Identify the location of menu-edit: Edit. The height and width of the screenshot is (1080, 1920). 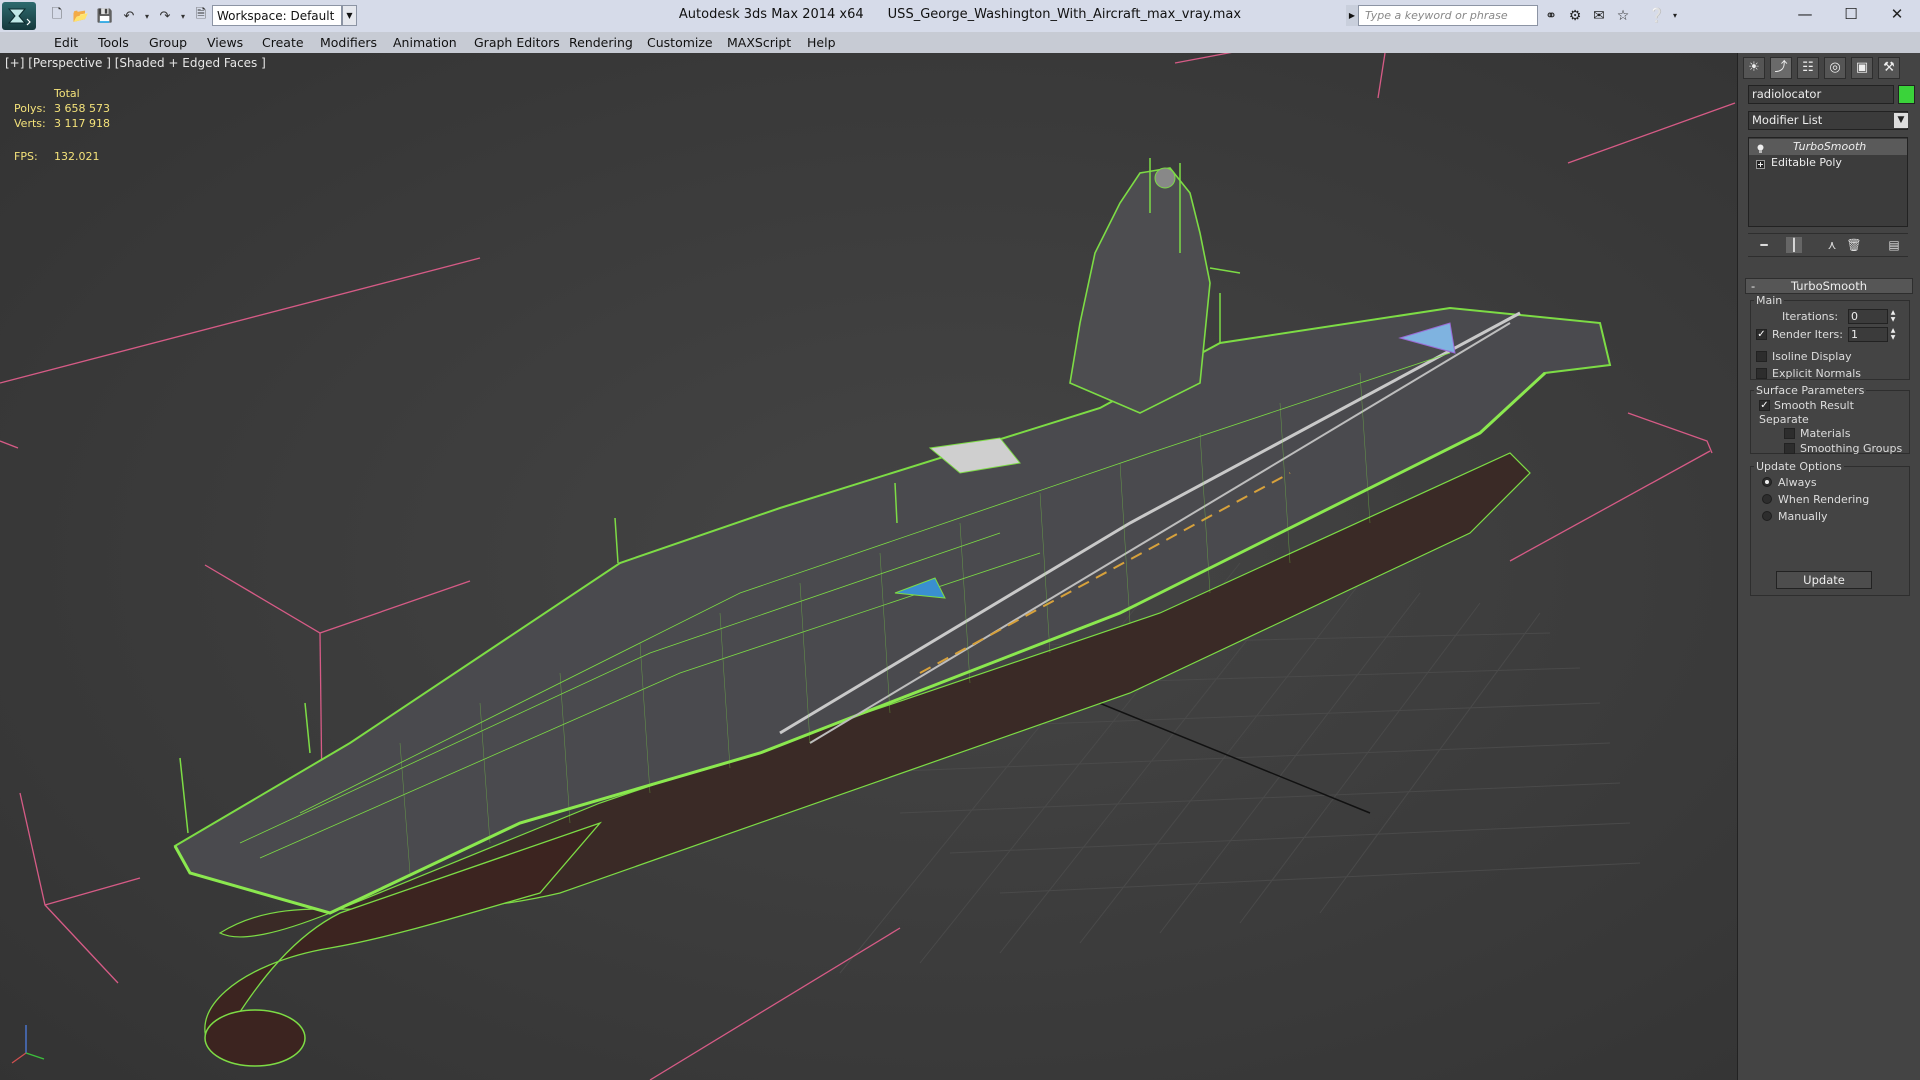
(66, 42).